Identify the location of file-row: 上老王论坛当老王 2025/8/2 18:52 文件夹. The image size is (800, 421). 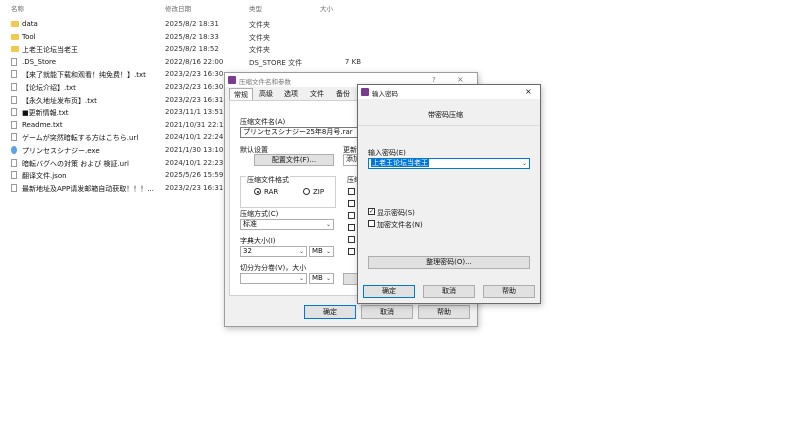
(400, 49).